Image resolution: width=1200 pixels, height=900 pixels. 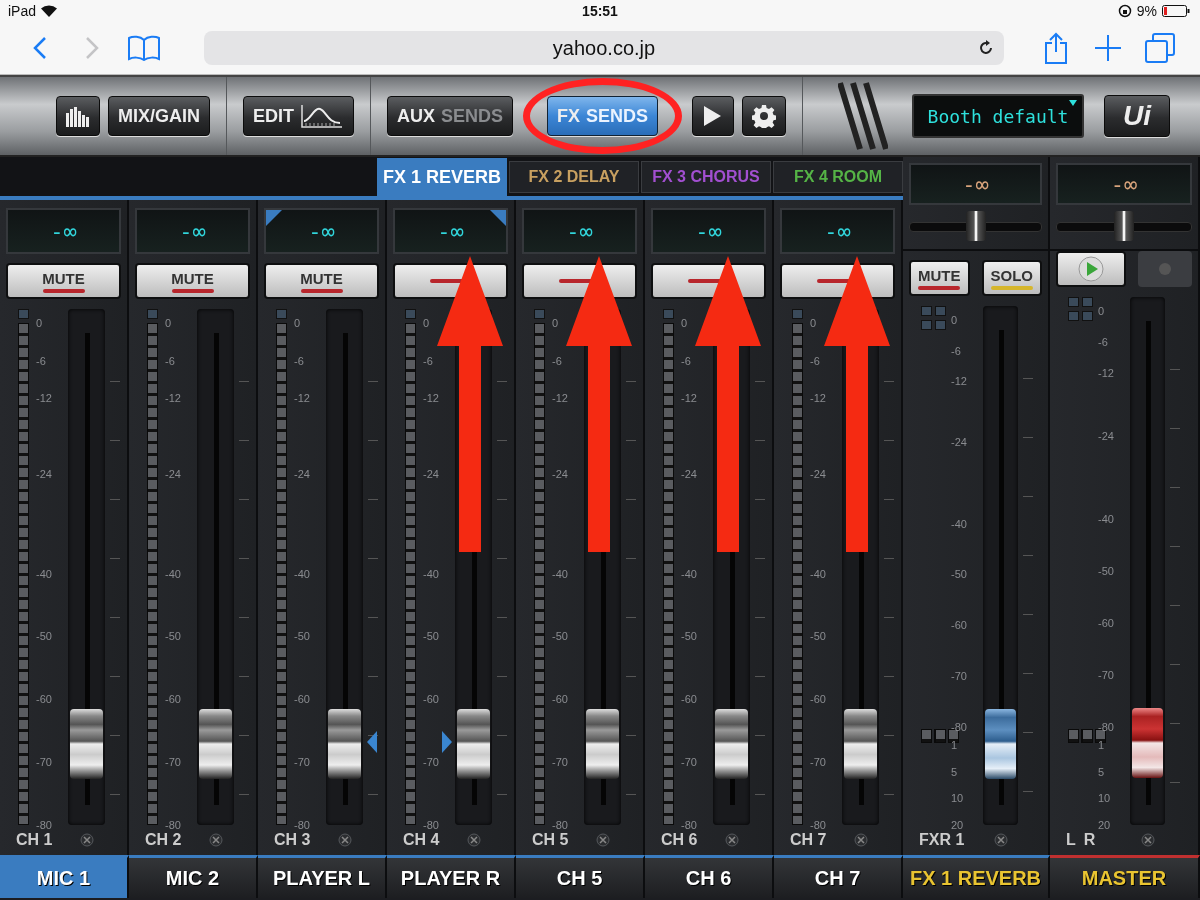 I want to click on solo-button: SOLO, so click(x=1011, y=278).